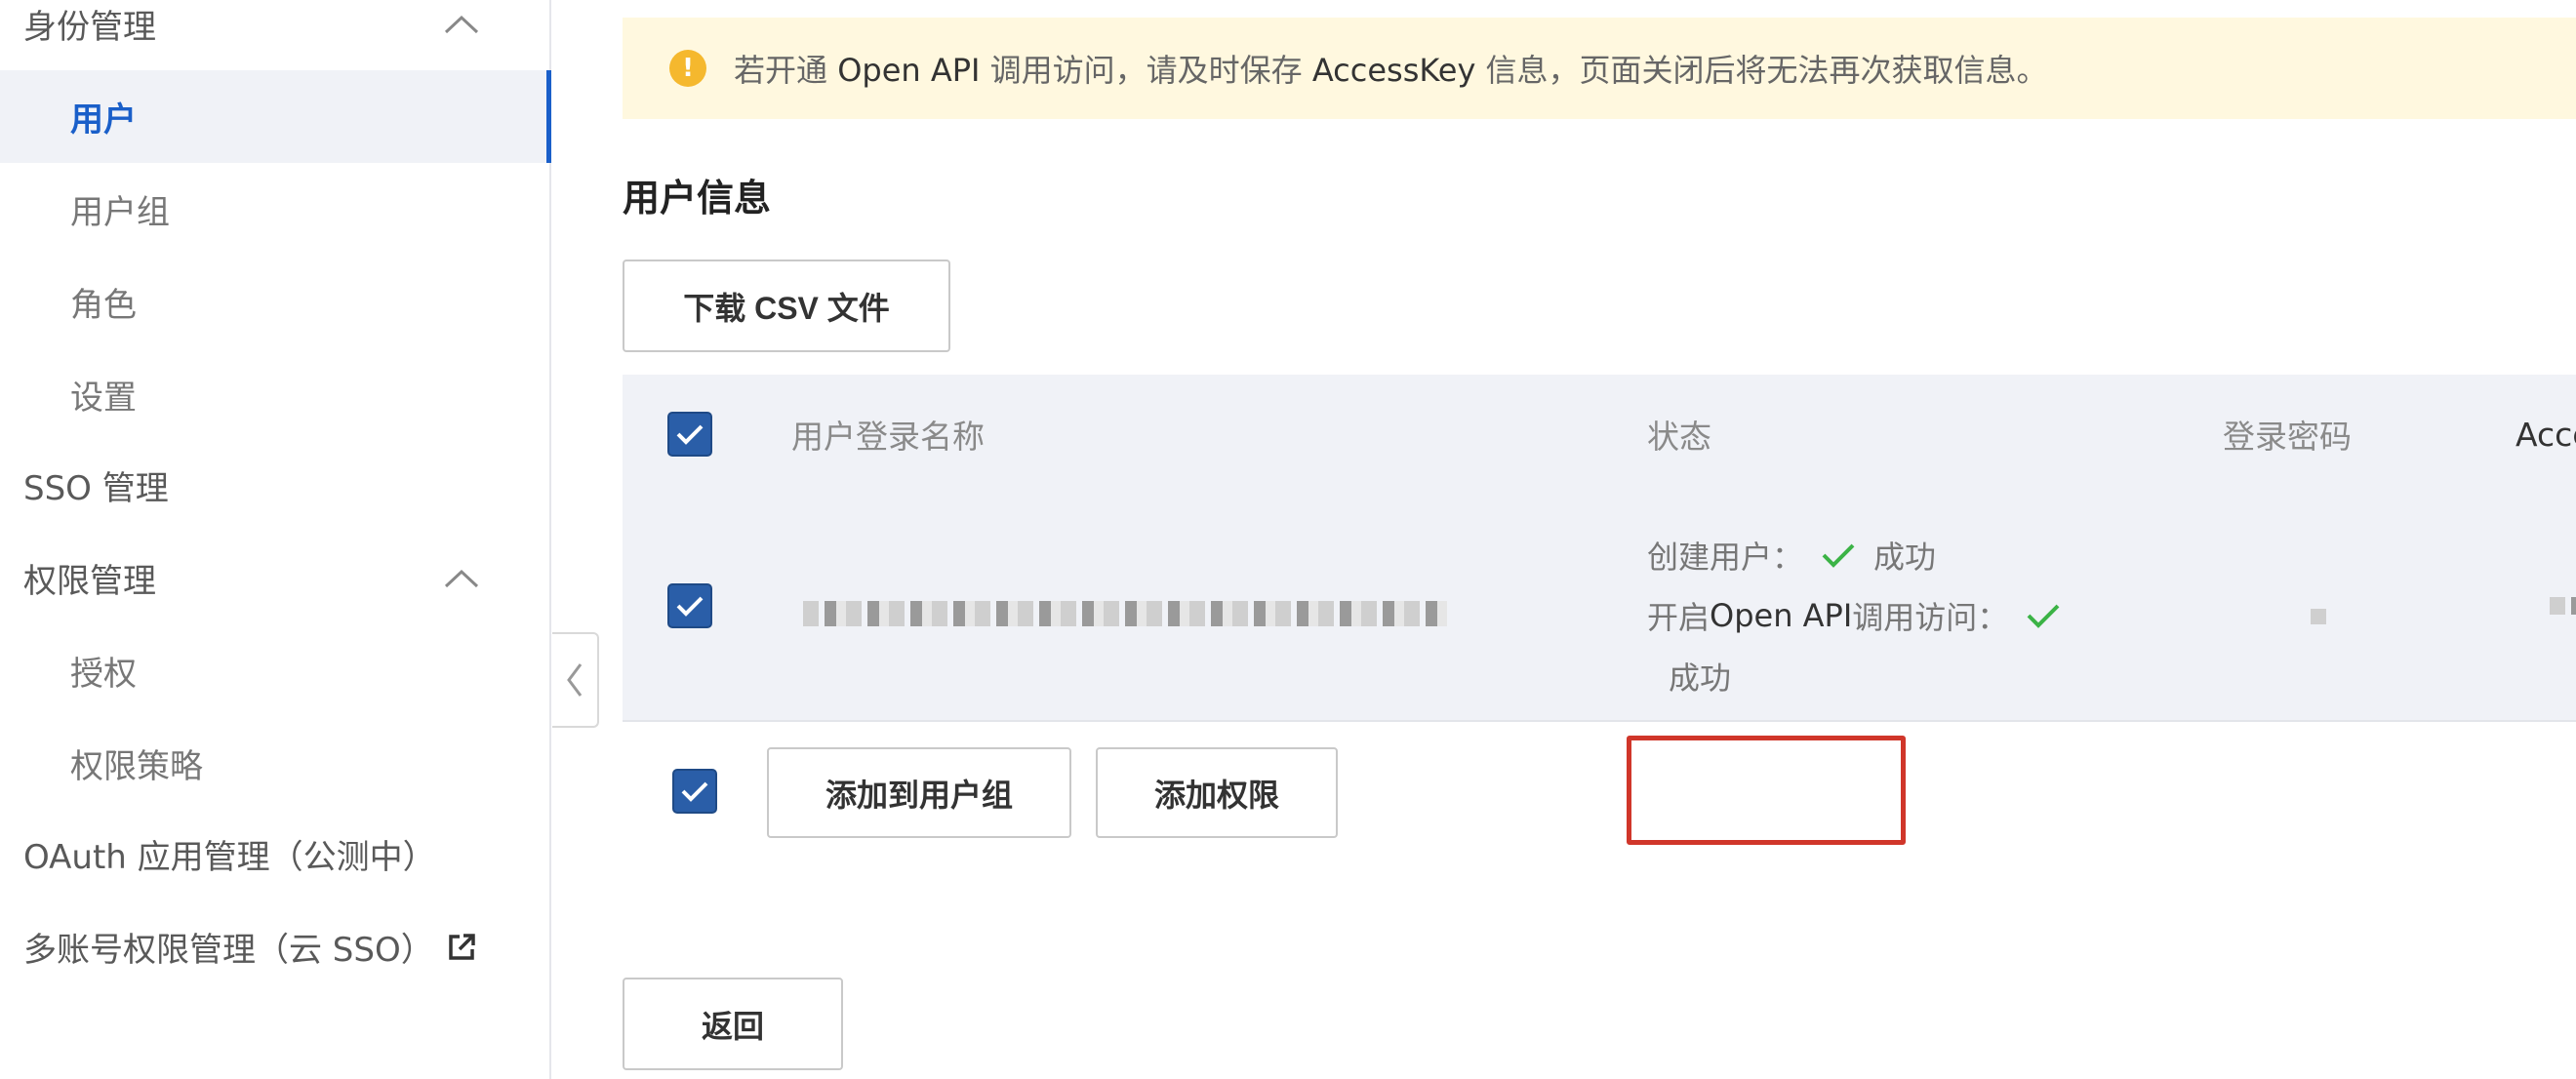  What do you see at coordinates (1146, 70) in the screenshot?
I see `alert-text-part: 调用访问，请及时保存` at bounding box center [1146, 70].